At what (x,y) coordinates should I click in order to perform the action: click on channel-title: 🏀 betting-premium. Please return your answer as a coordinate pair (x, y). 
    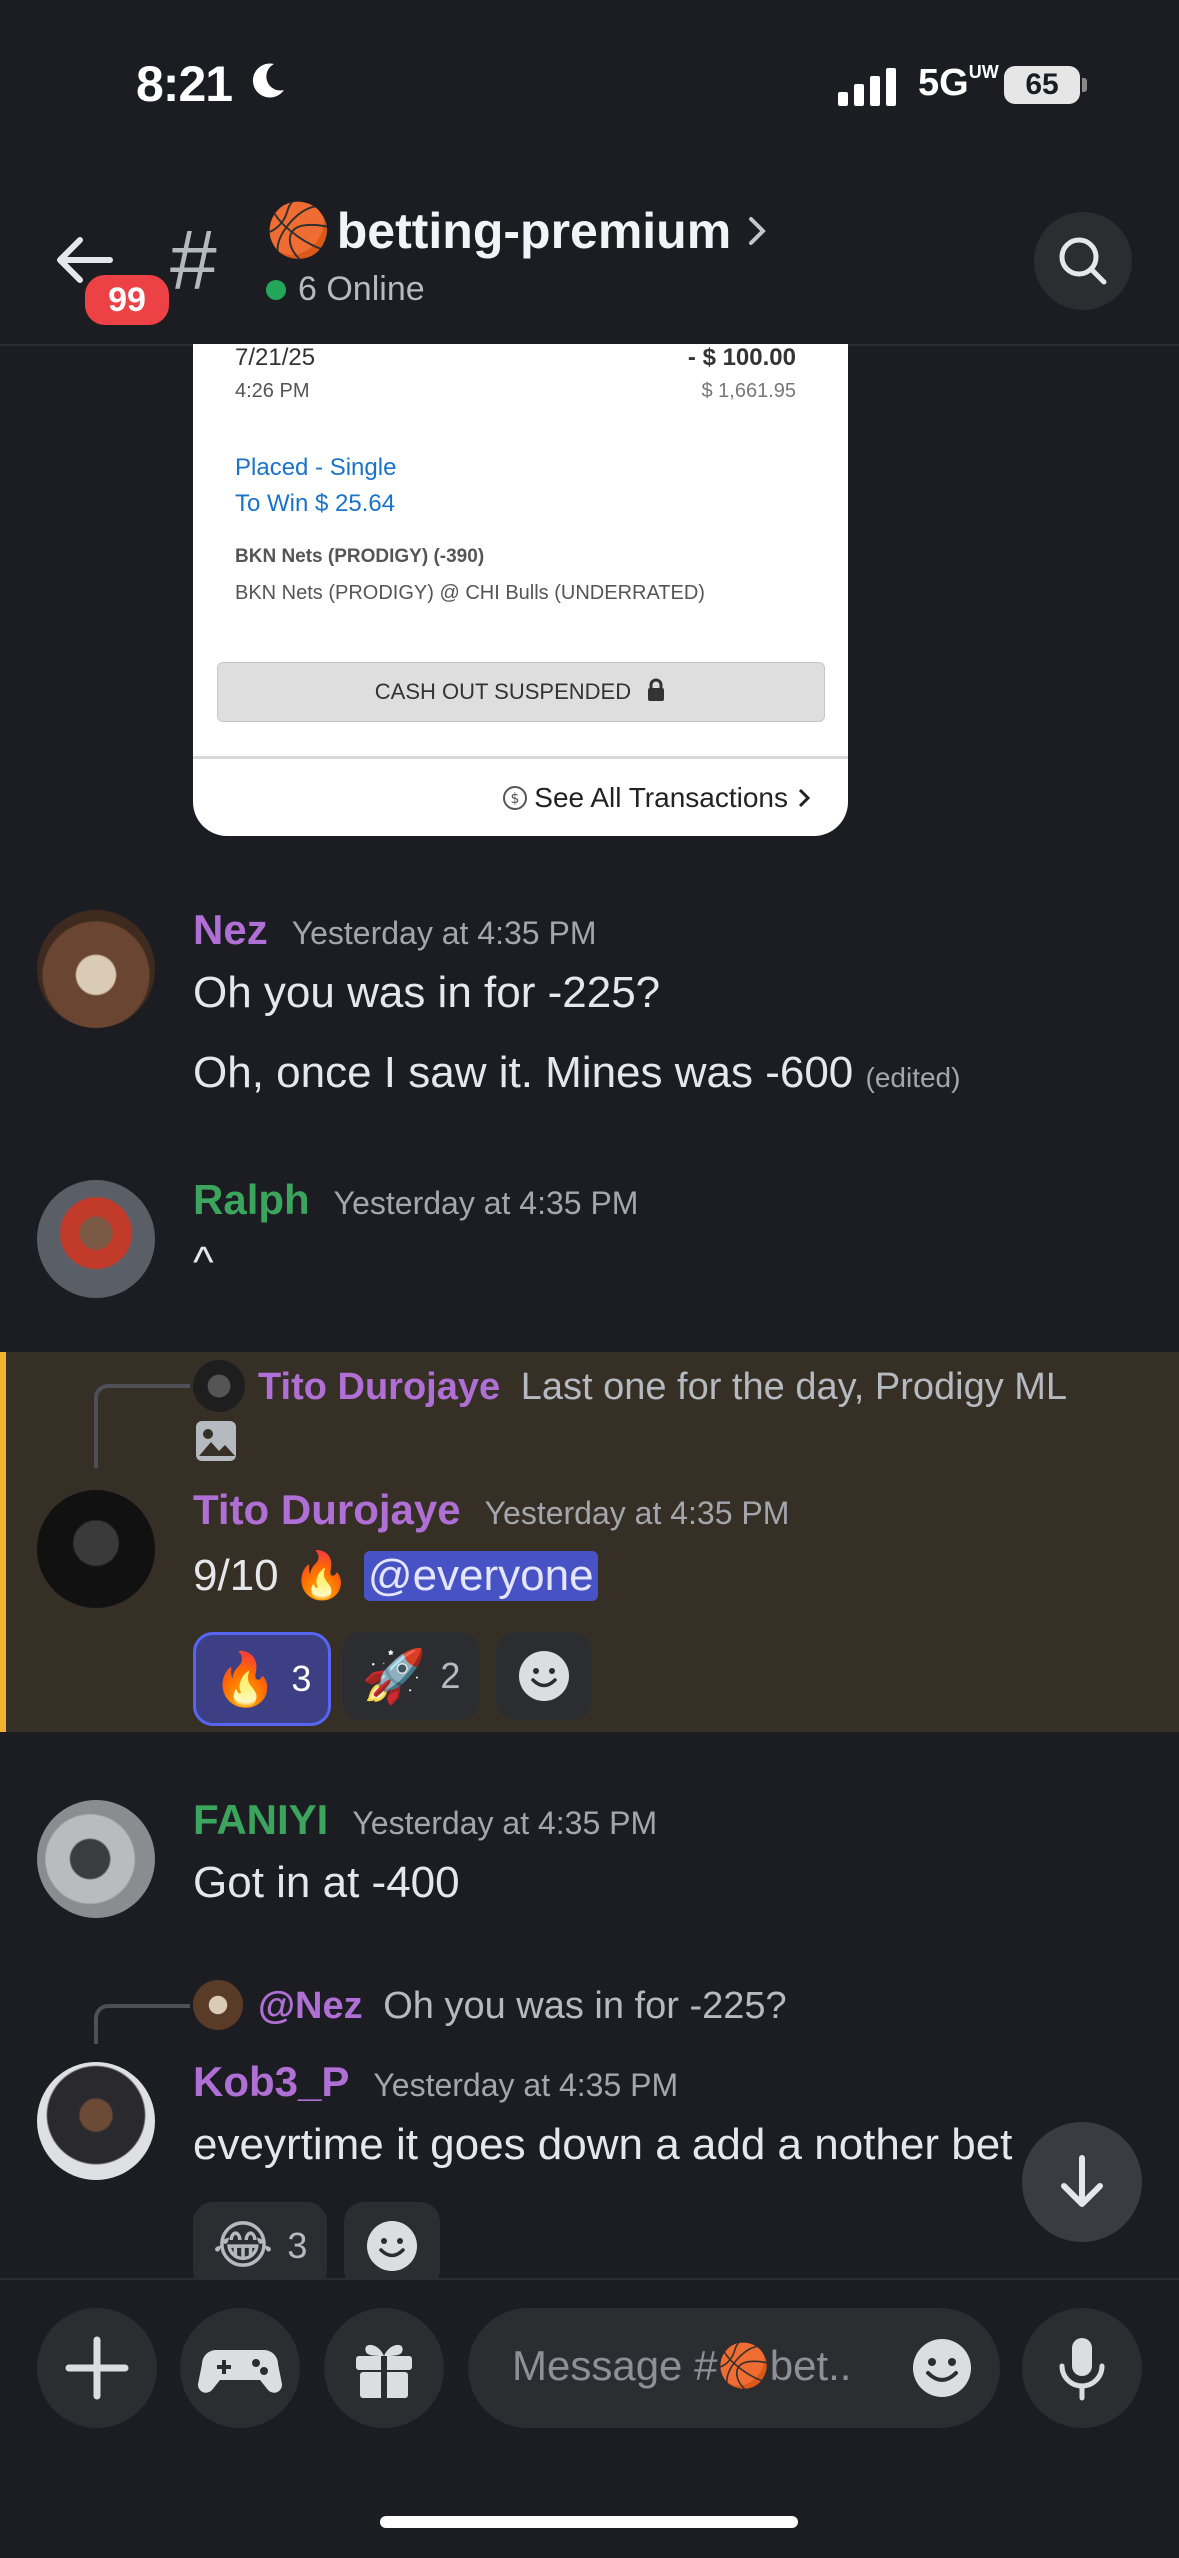
    Looking at the image, I should click on (521, 230).